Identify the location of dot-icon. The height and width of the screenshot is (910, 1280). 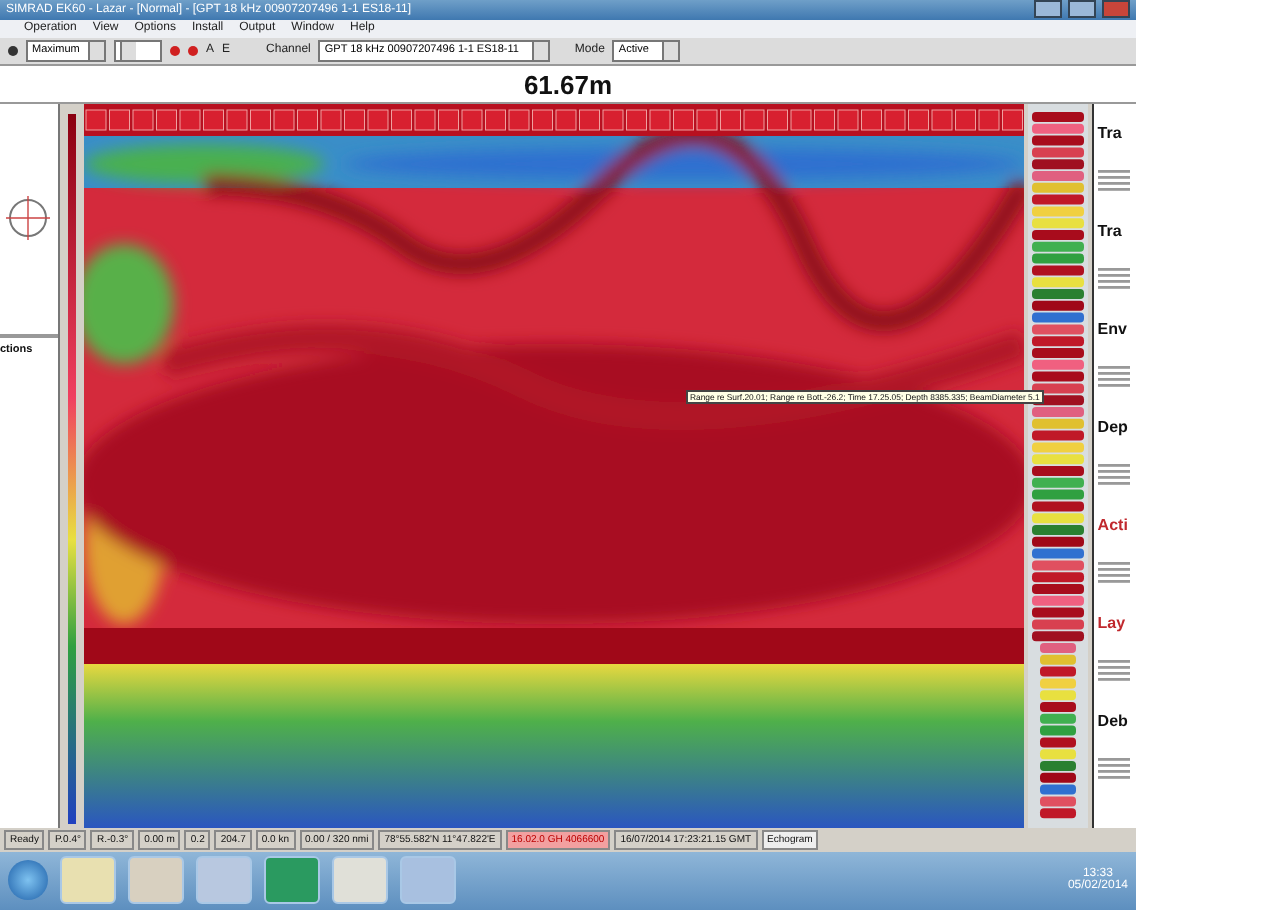
(13, 50).